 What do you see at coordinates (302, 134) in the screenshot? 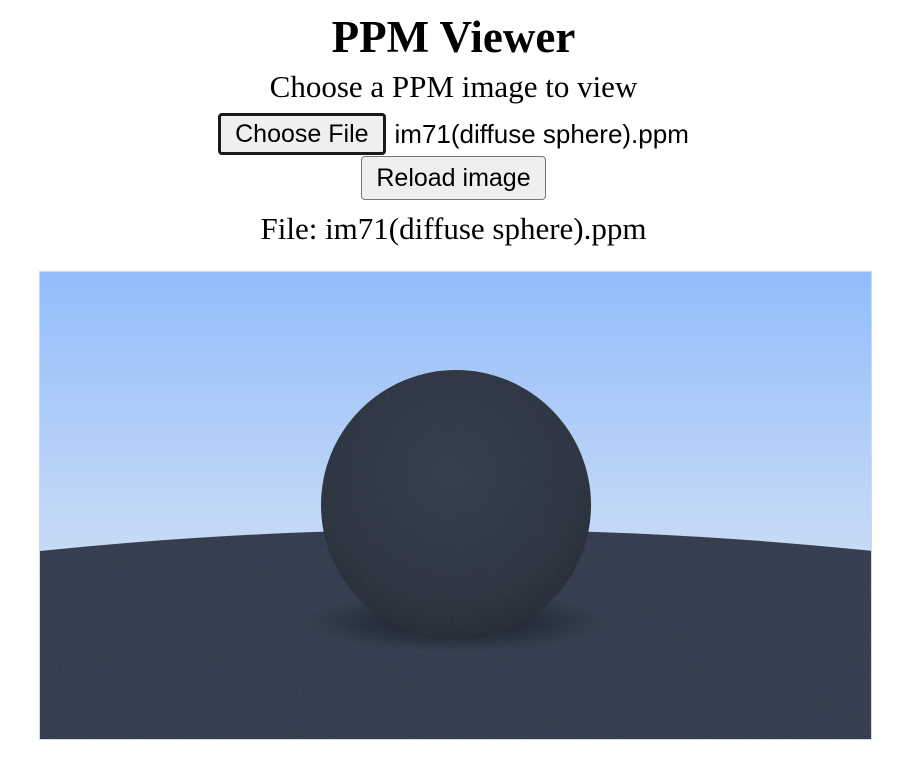
I see `choose-file-button: Choose File` at bounding box center [302, 134].